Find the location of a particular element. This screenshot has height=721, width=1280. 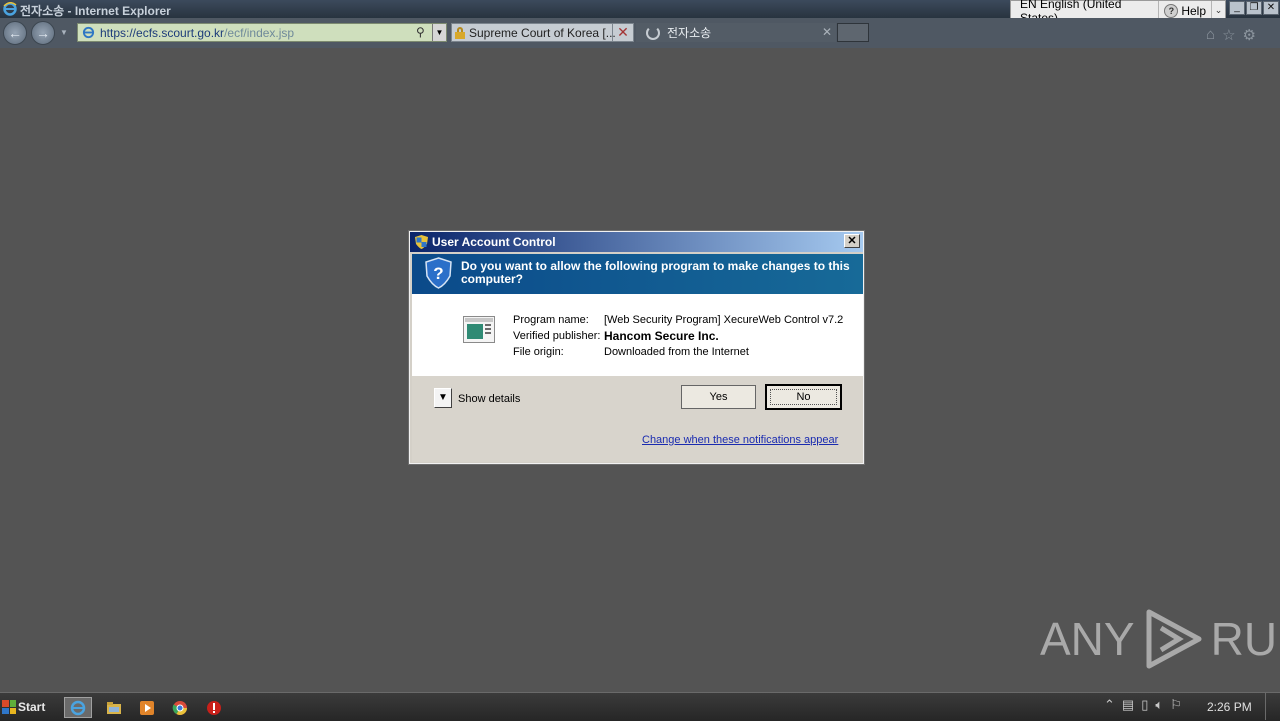

show-desktop-button is located at coordinates (1272, 706).